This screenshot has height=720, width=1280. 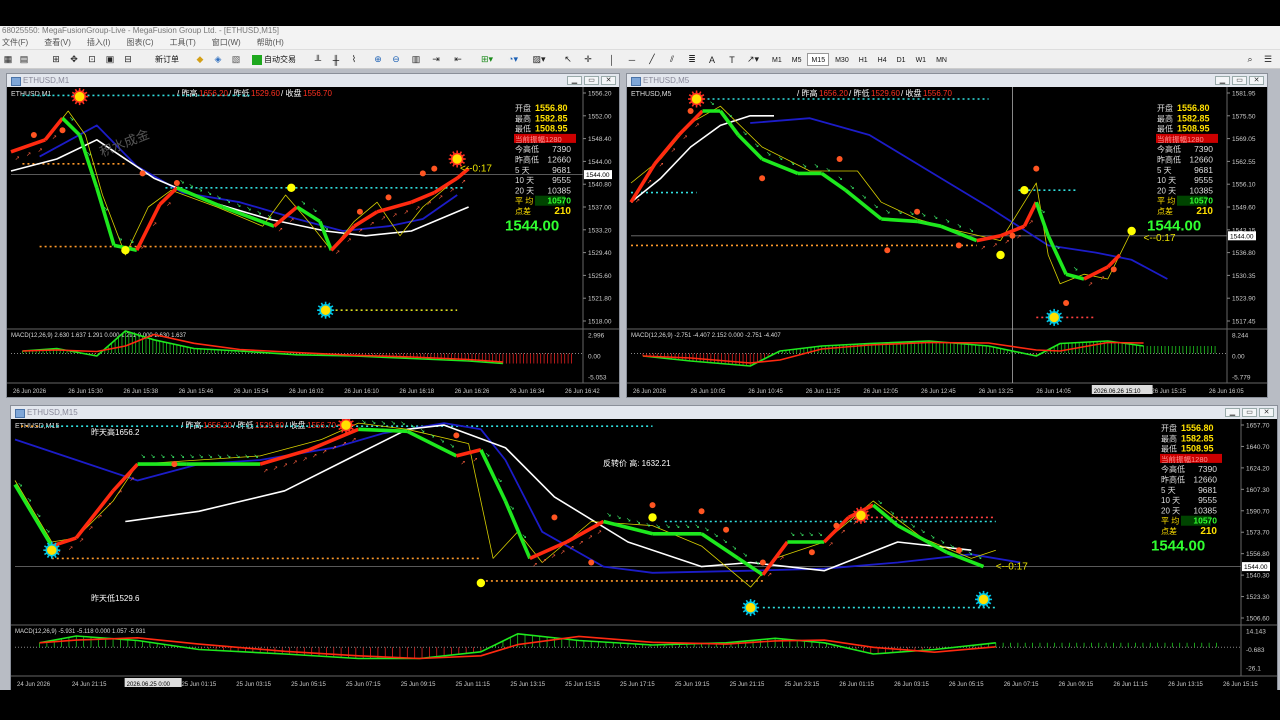 I want to click on fibo-icon: ≣, so click(x=692, y=59).